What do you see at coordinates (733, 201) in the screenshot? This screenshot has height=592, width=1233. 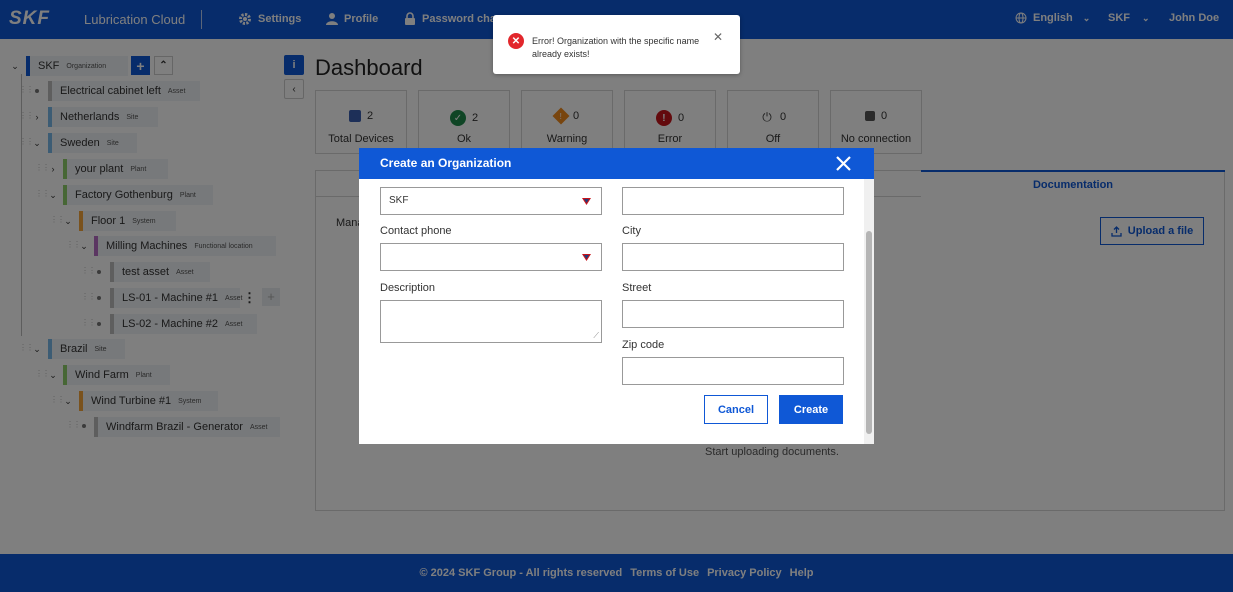 I see `country-input` at bounding box center [733, 201].